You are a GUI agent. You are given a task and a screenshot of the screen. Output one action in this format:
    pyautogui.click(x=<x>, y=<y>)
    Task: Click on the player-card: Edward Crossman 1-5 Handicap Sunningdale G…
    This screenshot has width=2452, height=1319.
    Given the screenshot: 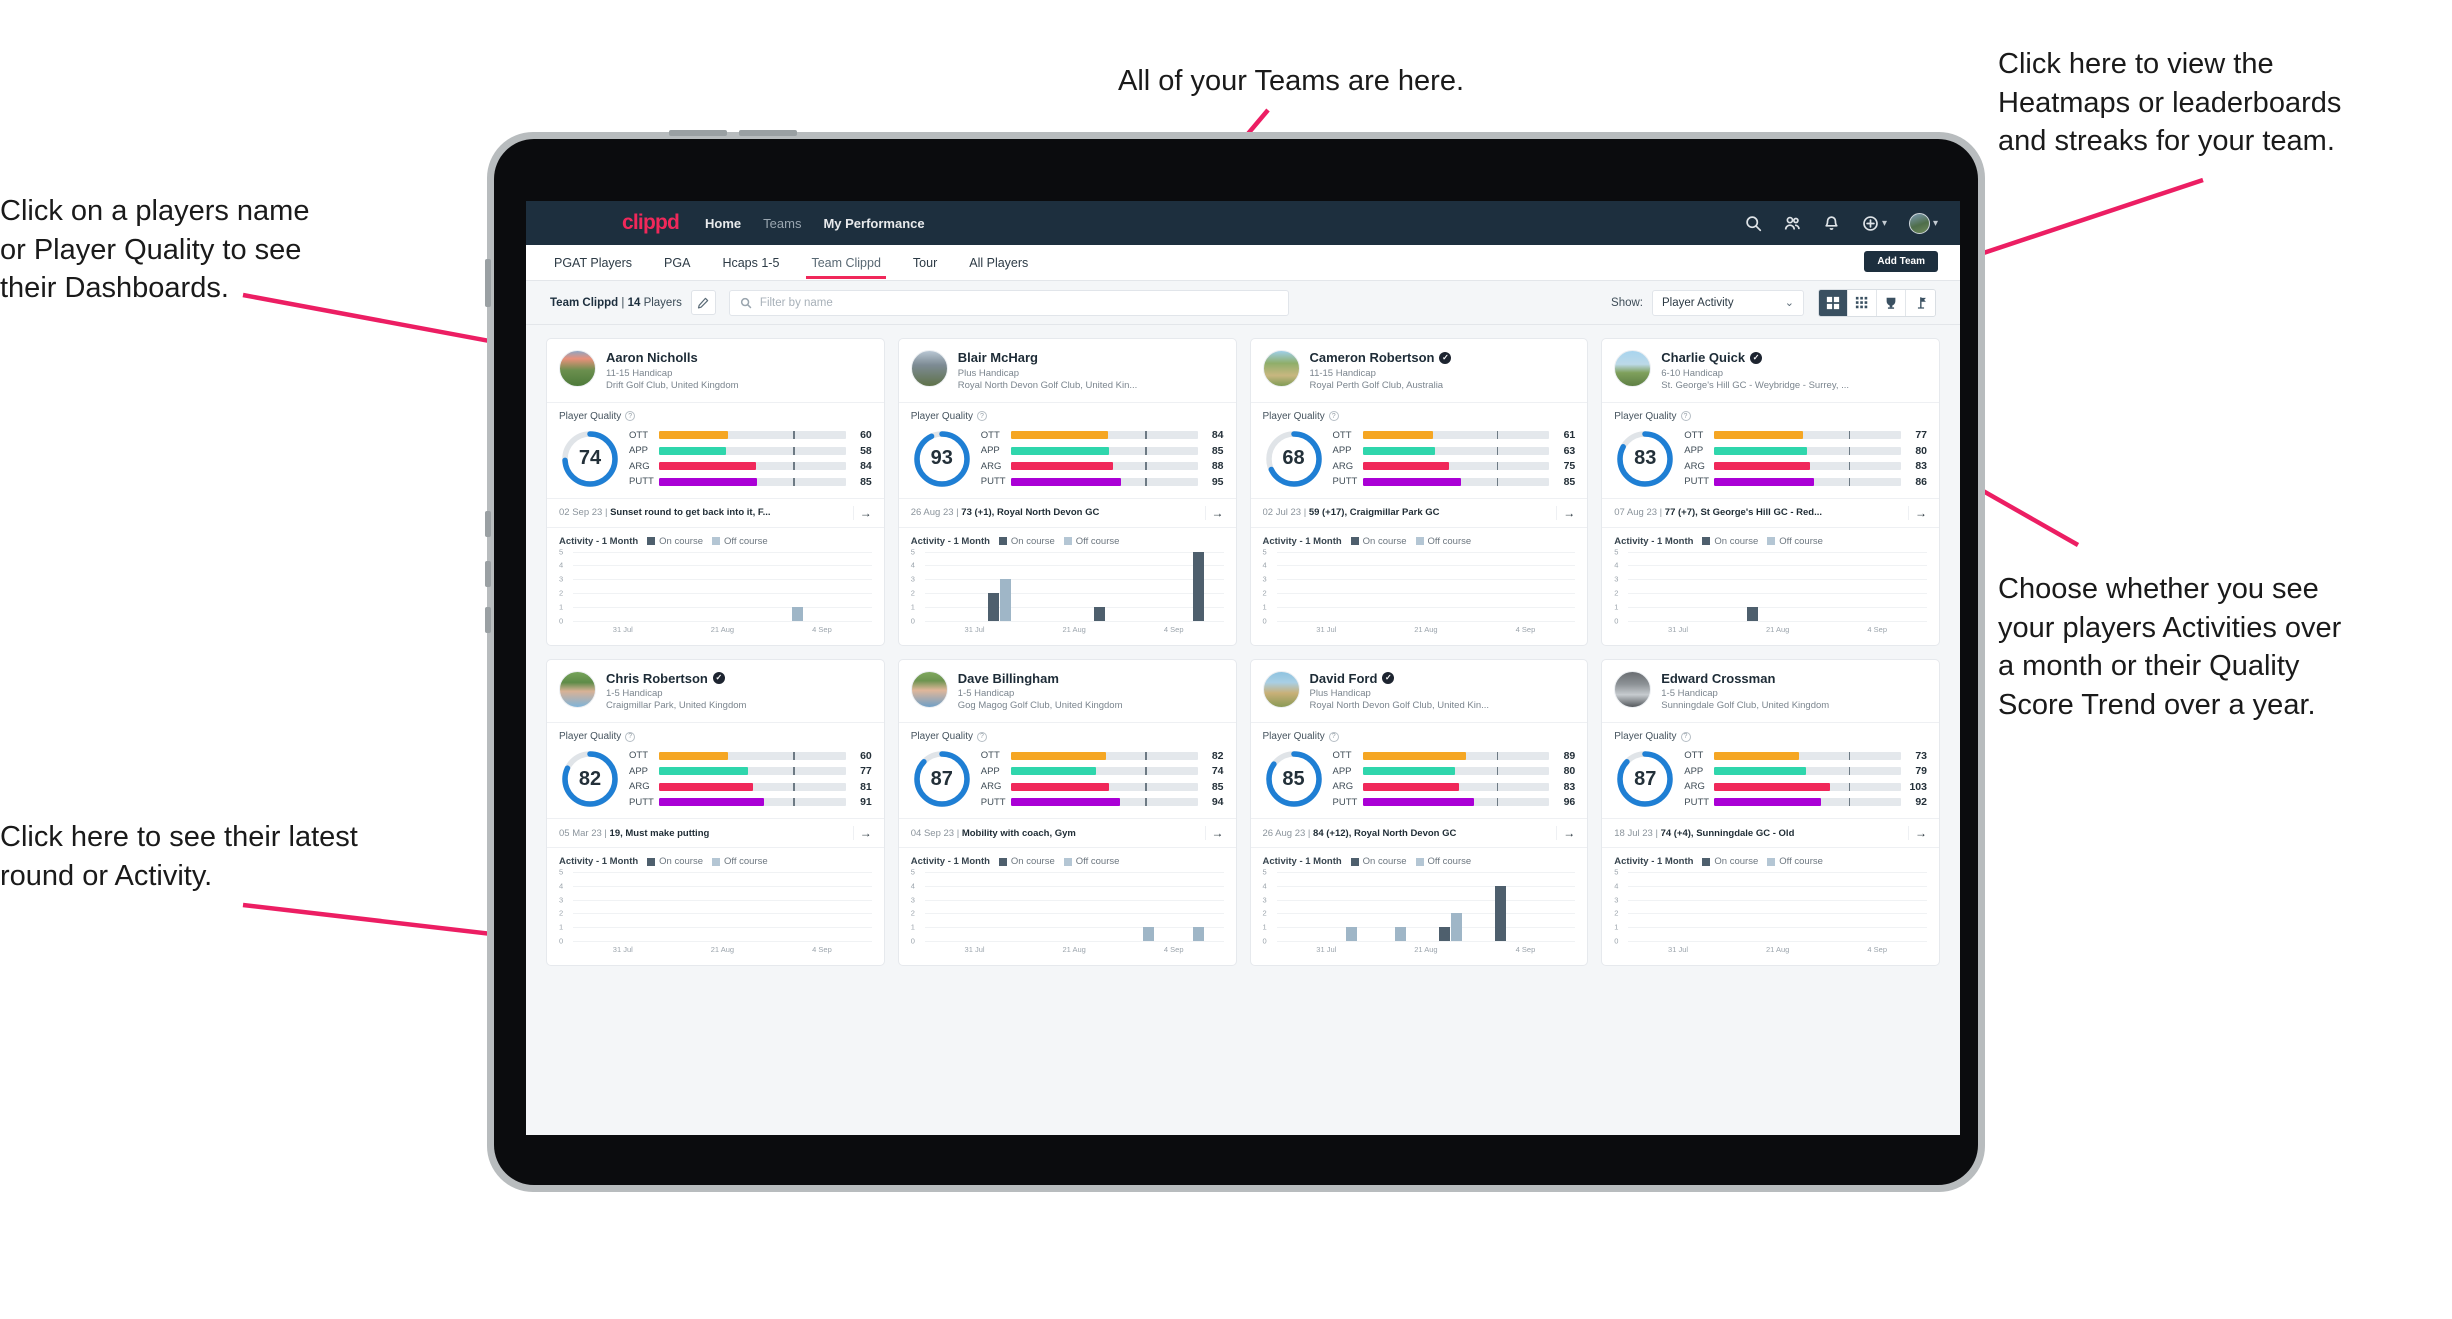 What is the action you would take?
    pyautogui.click(x=1770, y=812)
    